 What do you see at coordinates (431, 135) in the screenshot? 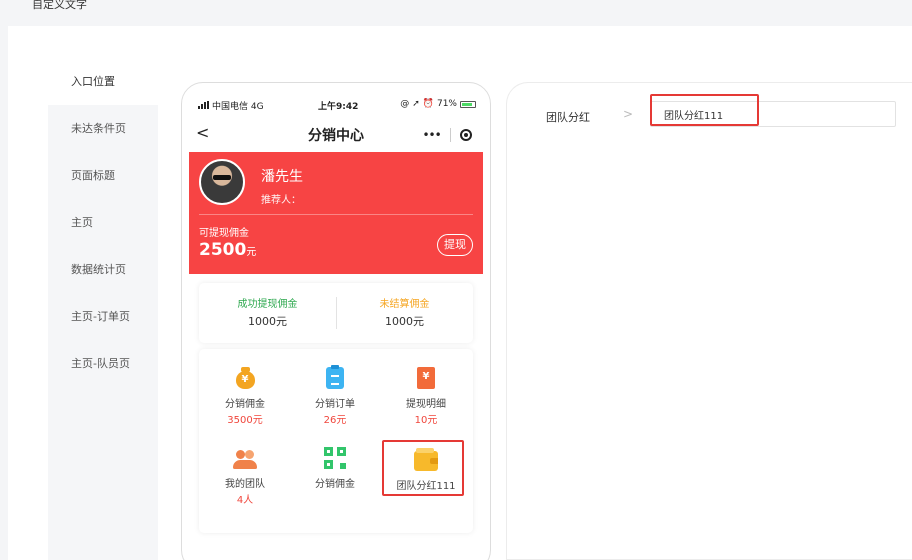
I see `more-icon: •••` at bounding box center [431, 135].